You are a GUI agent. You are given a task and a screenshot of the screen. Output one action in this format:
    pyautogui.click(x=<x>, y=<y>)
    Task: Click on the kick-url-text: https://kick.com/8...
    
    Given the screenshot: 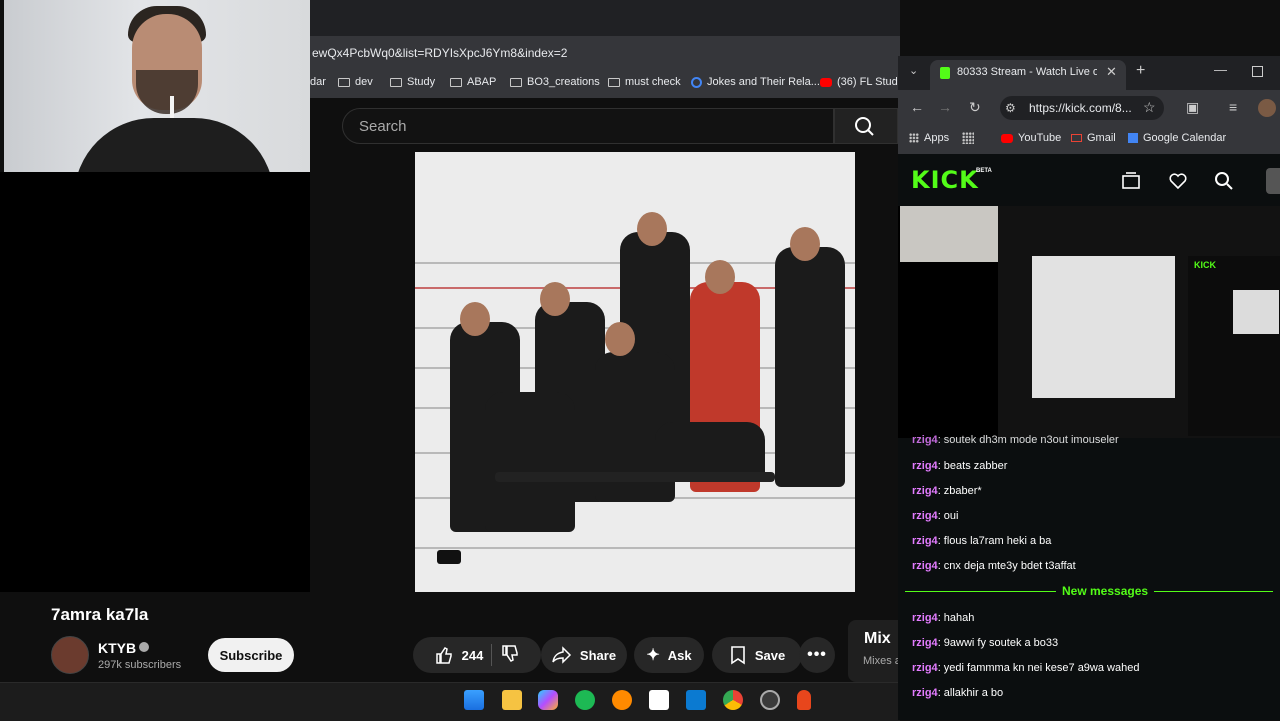 What is the action you would take?
    pyautogui.click(x=1080, y=108)
    